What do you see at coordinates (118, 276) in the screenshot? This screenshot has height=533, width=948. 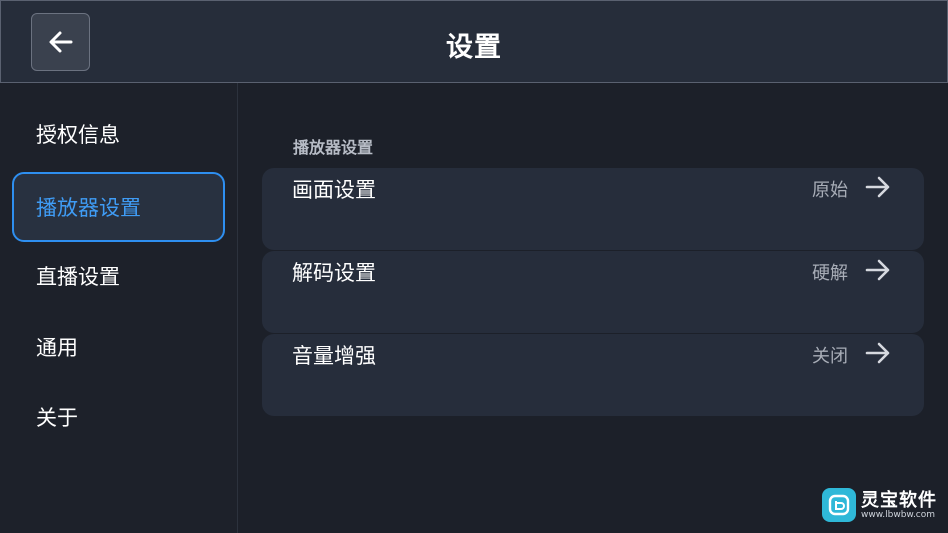 I see `sidebar-item-live-settings: 直播设置` at bounding box center [118, 276].